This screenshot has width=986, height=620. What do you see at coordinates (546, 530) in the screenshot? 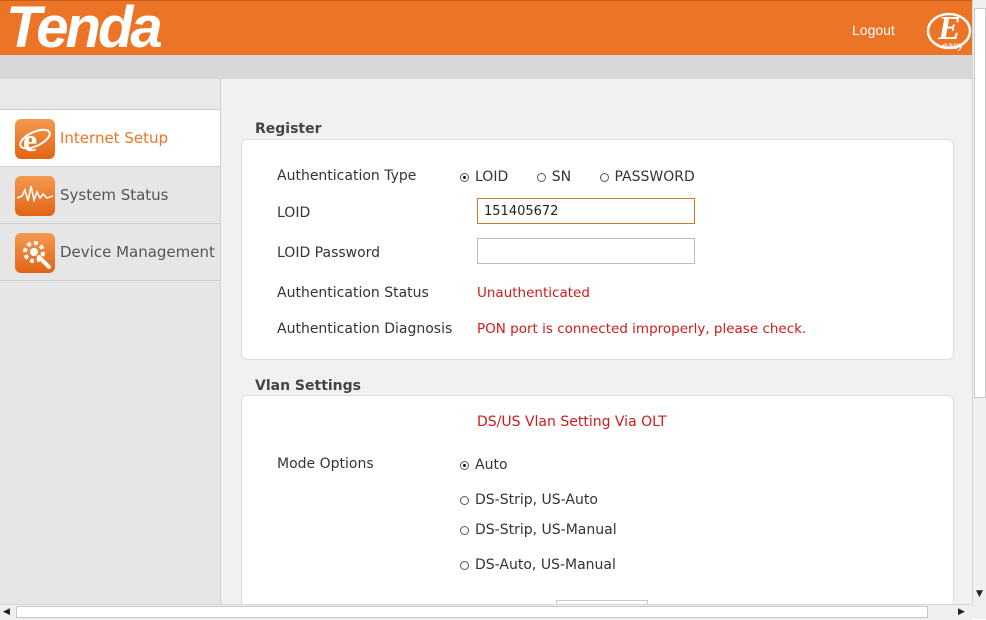
I see `radio-label: DS-Strip, US-Manual` at bounding box center [546, 530].